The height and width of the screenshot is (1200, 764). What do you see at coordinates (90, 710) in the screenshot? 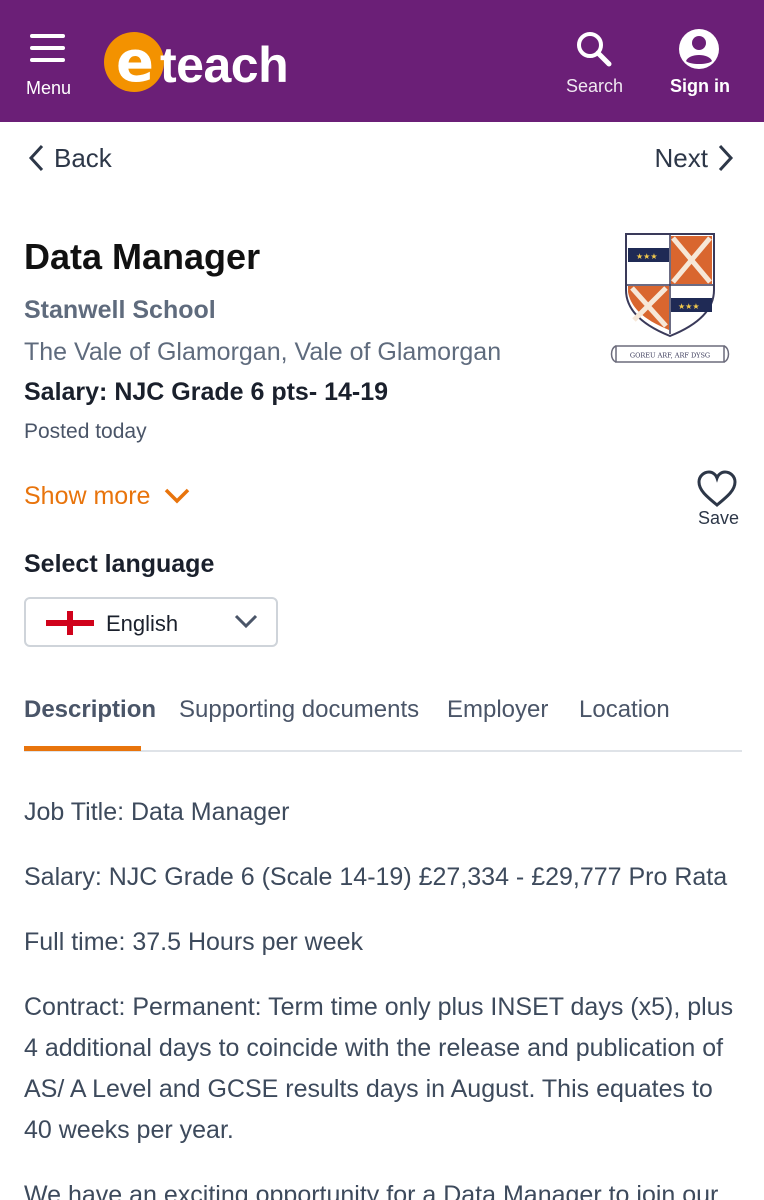
I see `tab-description: Description` at bounding box center [90, 710].